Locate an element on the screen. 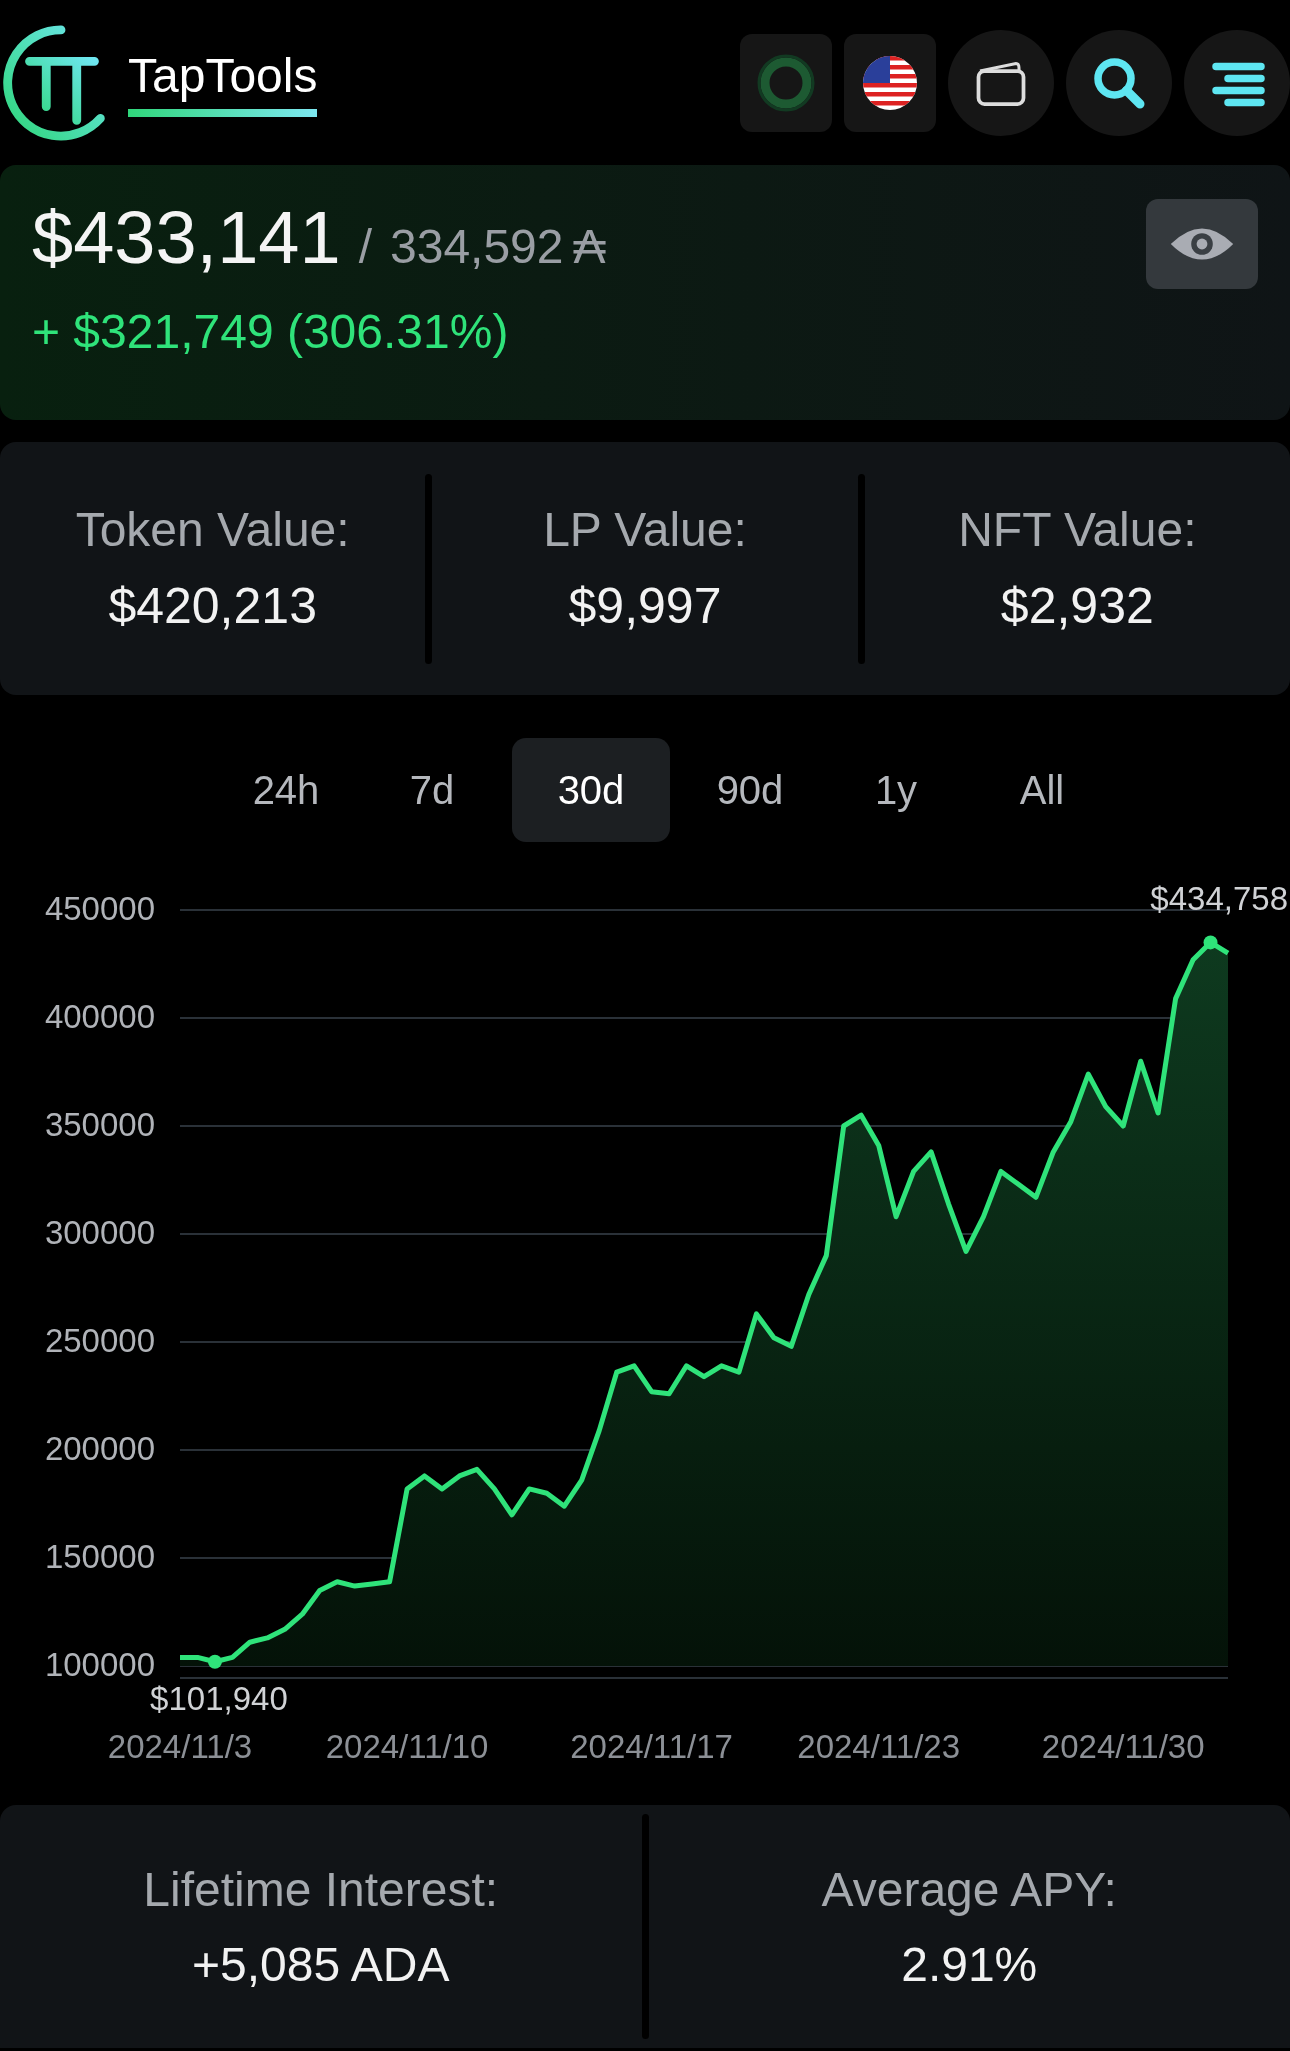 Image resolution: width=1290 pixels, height=2051 pixels. value-change: + $321,749 (306.31%) is located at coordinates (271, 331).